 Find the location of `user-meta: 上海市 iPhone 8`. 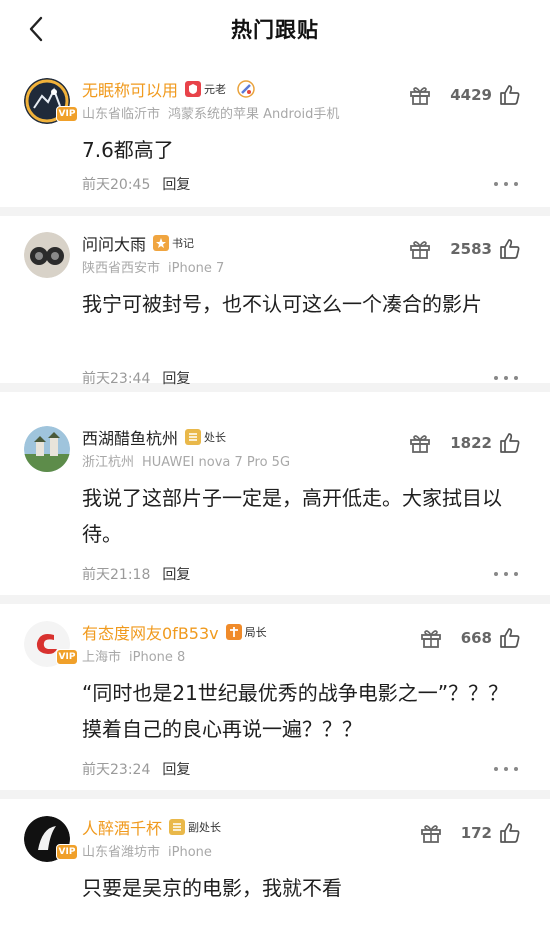

user-meta: 上海市 iPhone 8 is located at coordinates (133, 655).